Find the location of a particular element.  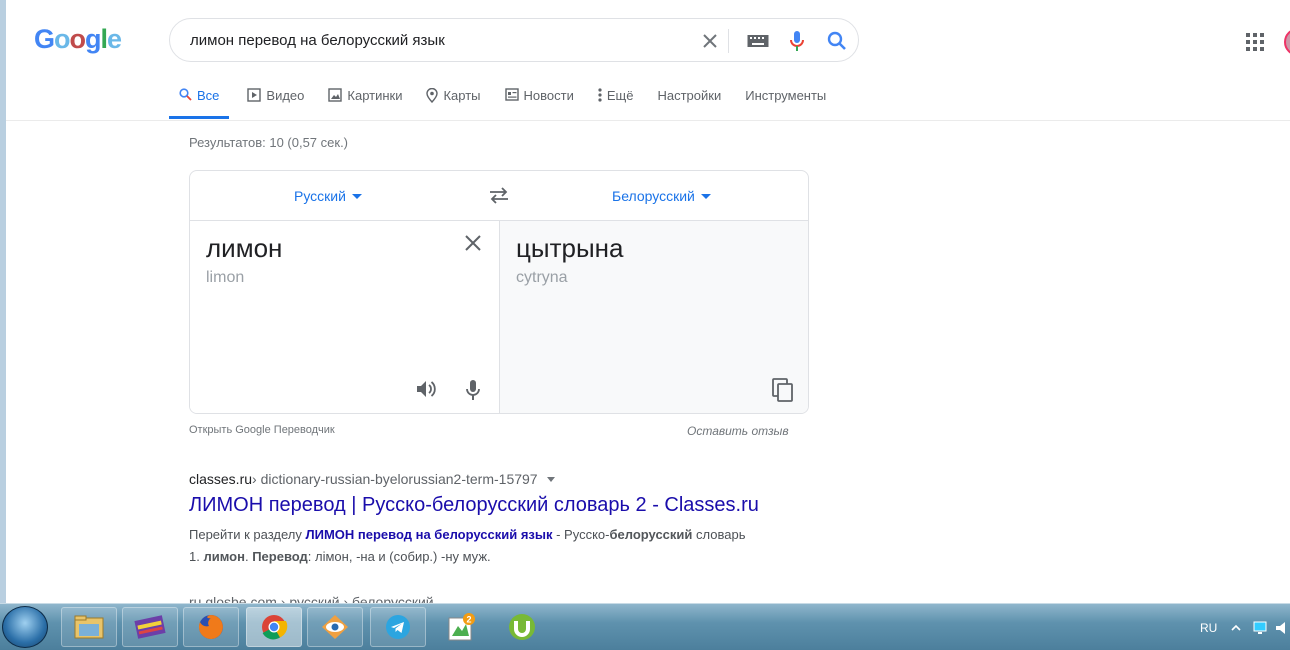

translate-header: Русский Белорусский is located at coordinates (499, 196).